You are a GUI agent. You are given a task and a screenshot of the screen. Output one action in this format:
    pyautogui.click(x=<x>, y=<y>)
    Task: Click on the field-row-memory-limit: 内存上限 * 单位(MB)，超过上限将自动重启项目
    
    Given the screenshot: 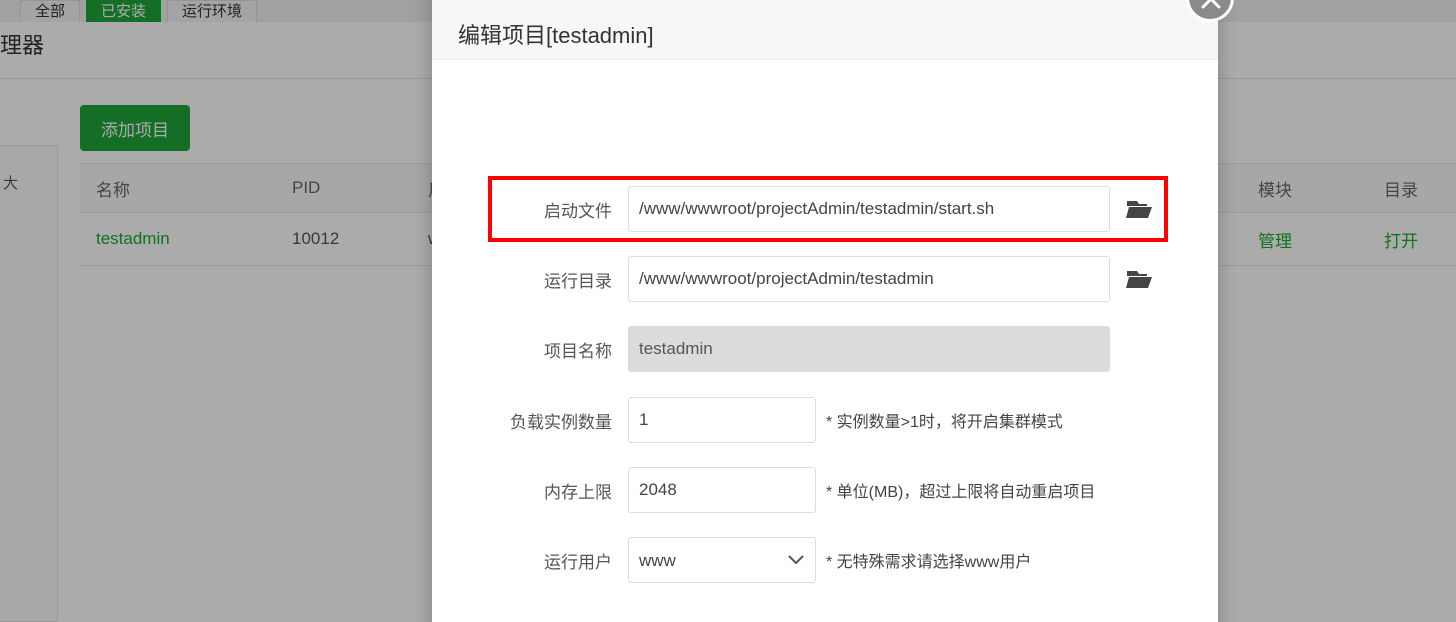 What is the action you would take?
    pyautogui.click(x=791, y=490)
    